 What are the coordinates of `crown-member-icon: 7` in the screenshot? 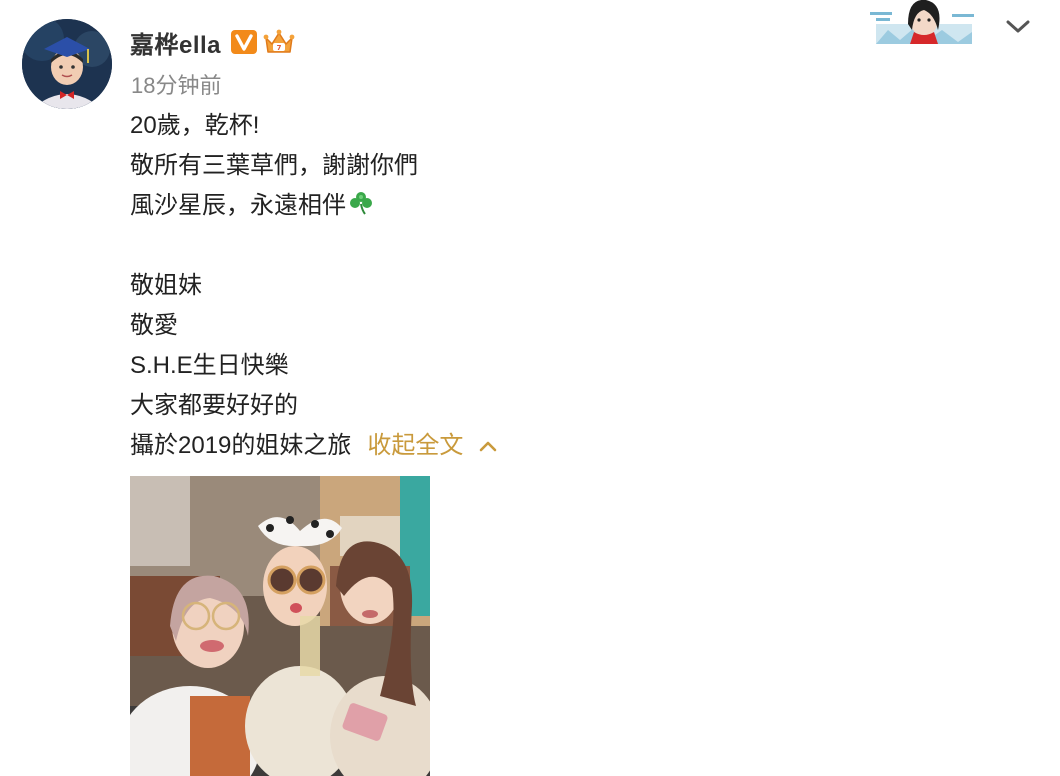 It's located at (279, 42).